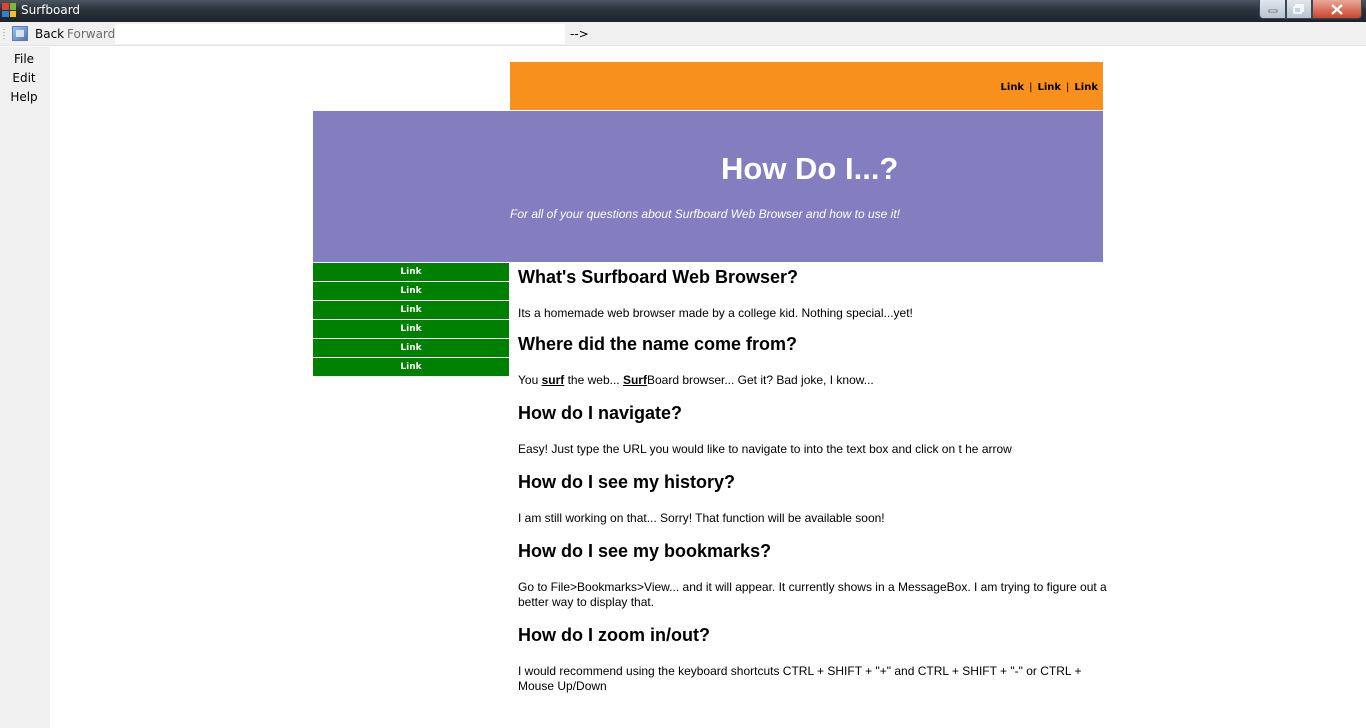 The image size is (1366, 728). I want to click on page-title: How Do I...?, so click(810, 168).